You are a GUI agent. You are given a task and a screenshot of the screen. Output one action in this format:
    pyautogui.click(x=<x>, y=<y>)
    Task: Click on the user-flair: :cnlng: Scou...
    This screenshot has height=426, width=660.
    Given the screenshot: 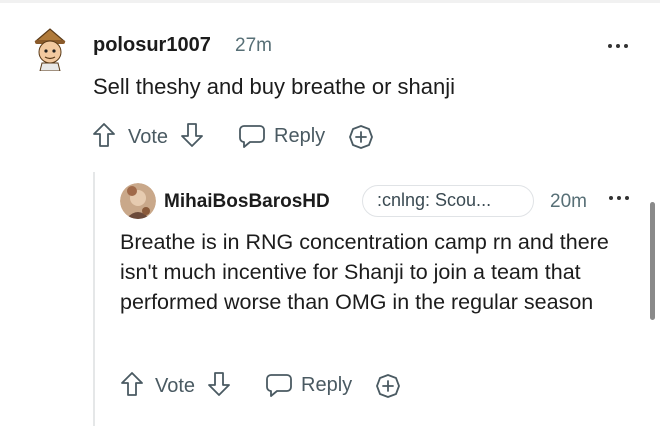 What is the action you would take?
    pyautogui.click(x=448, y=201)
    